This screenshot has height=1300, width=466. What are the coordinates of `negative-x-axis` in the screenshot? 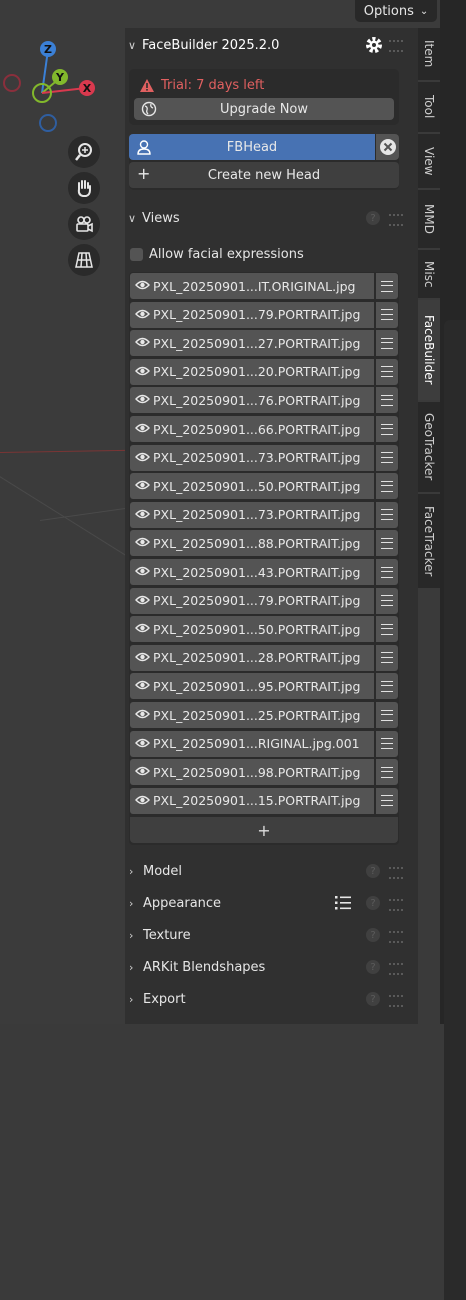 It's located at (12, 83).